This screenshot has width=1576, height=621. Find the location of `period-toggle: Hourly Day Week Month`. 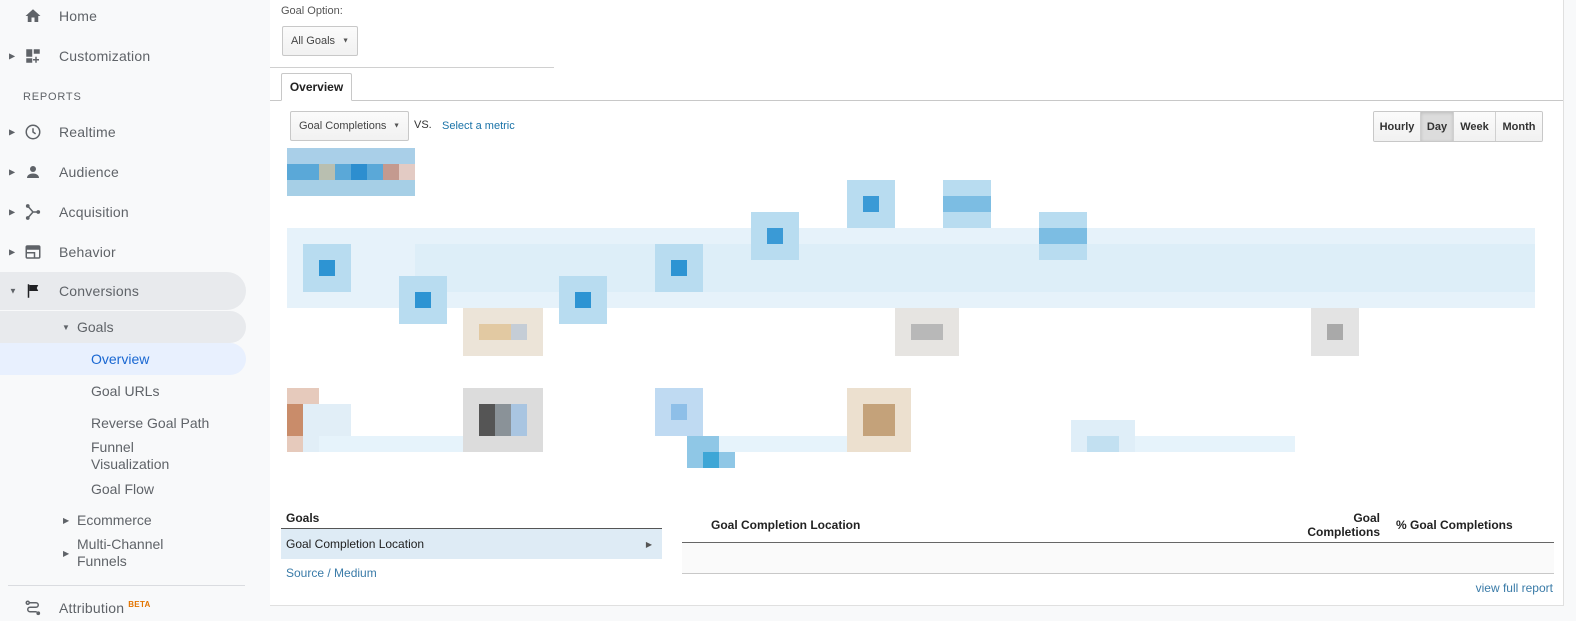

period-toggle: Hourly Day Week Month is located at coordinates (1458, 126).